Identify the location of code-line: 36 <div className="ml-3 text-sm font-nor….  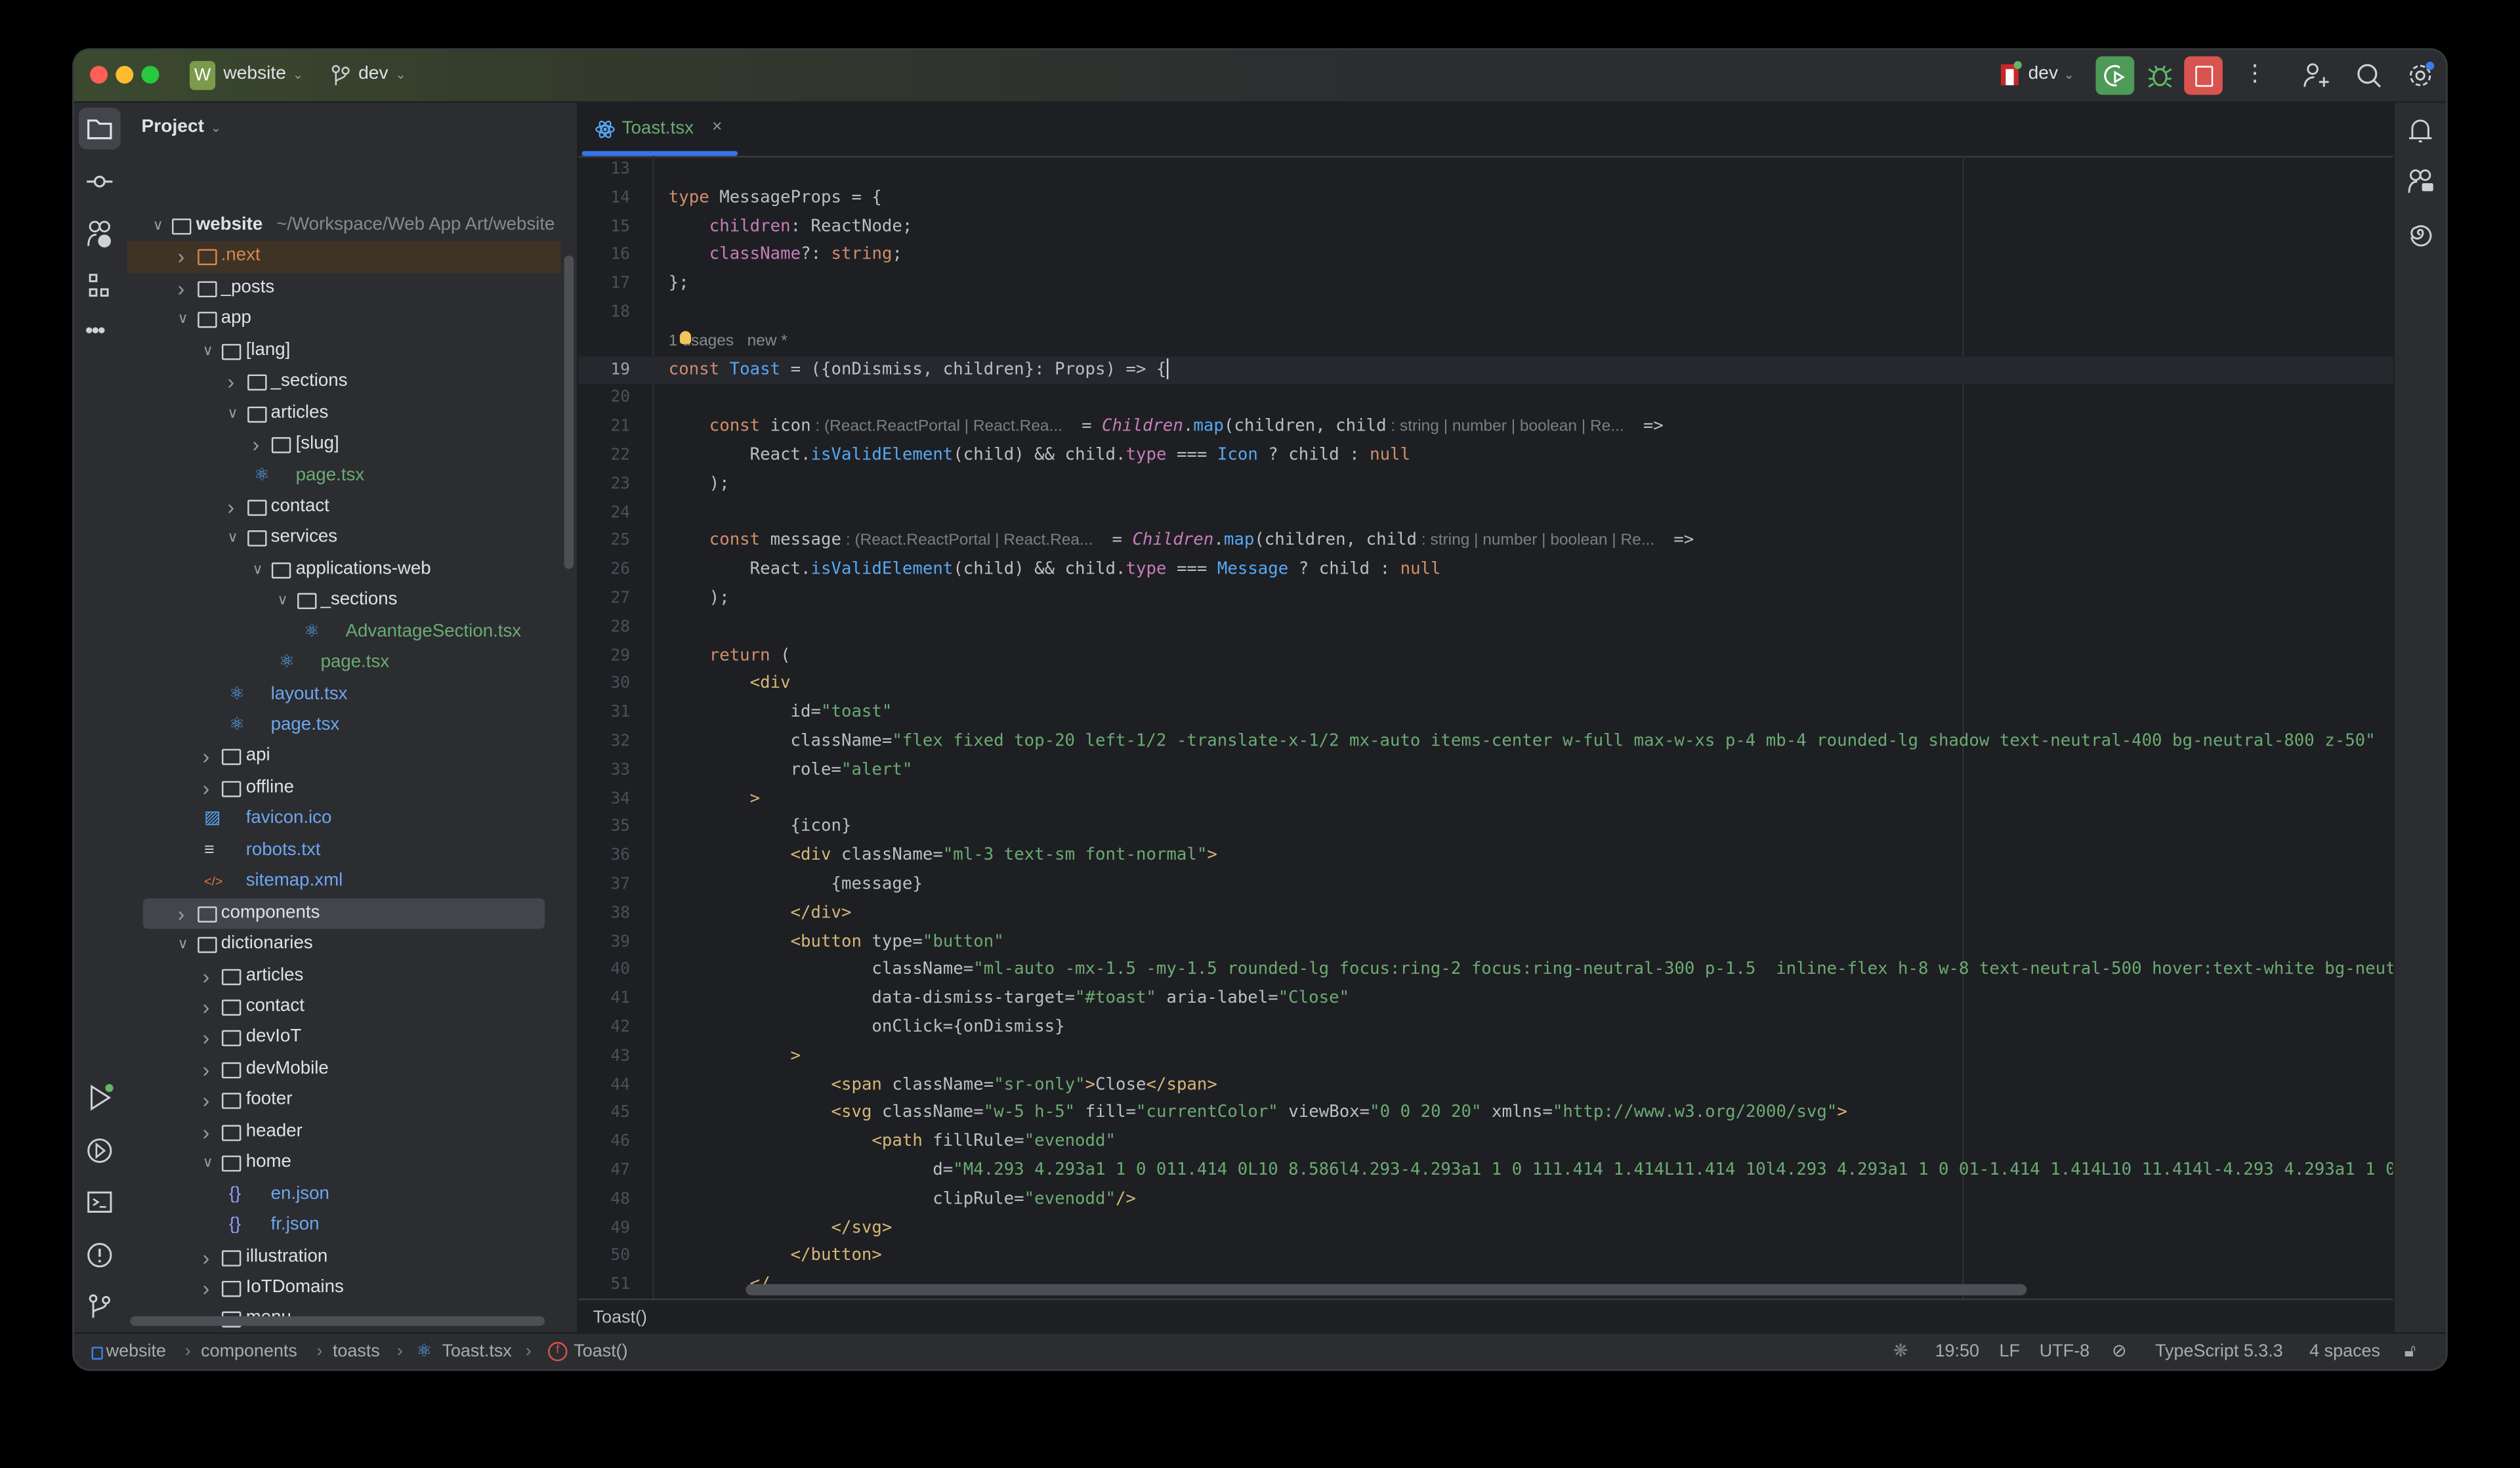
(1487, 857).